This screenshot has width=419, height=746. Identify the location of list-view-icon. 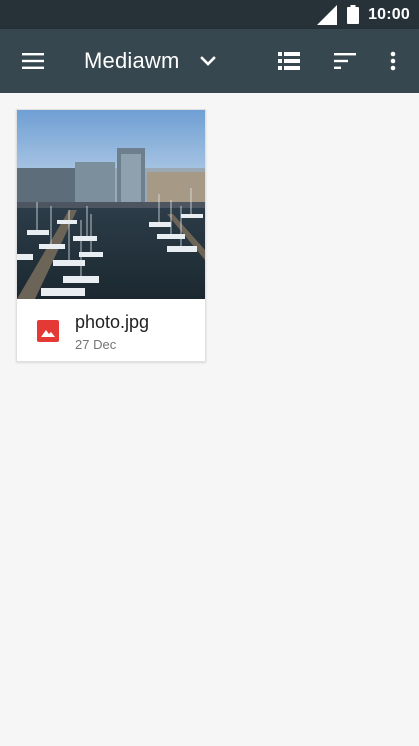
(289, 61).